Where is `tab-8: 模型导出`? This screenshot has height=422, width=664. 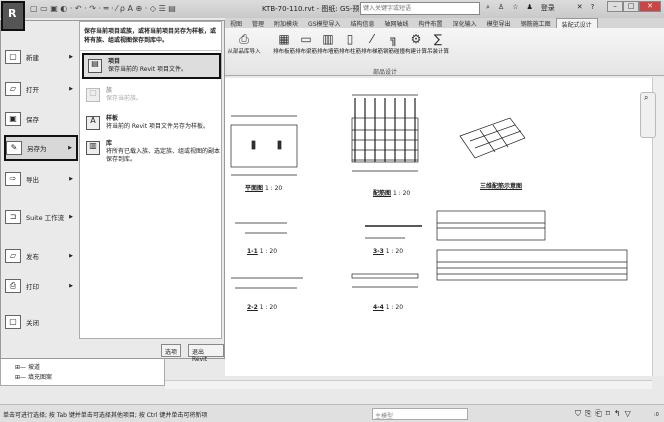
tab-8: 模型导出 is located at coordinates (499, 23).